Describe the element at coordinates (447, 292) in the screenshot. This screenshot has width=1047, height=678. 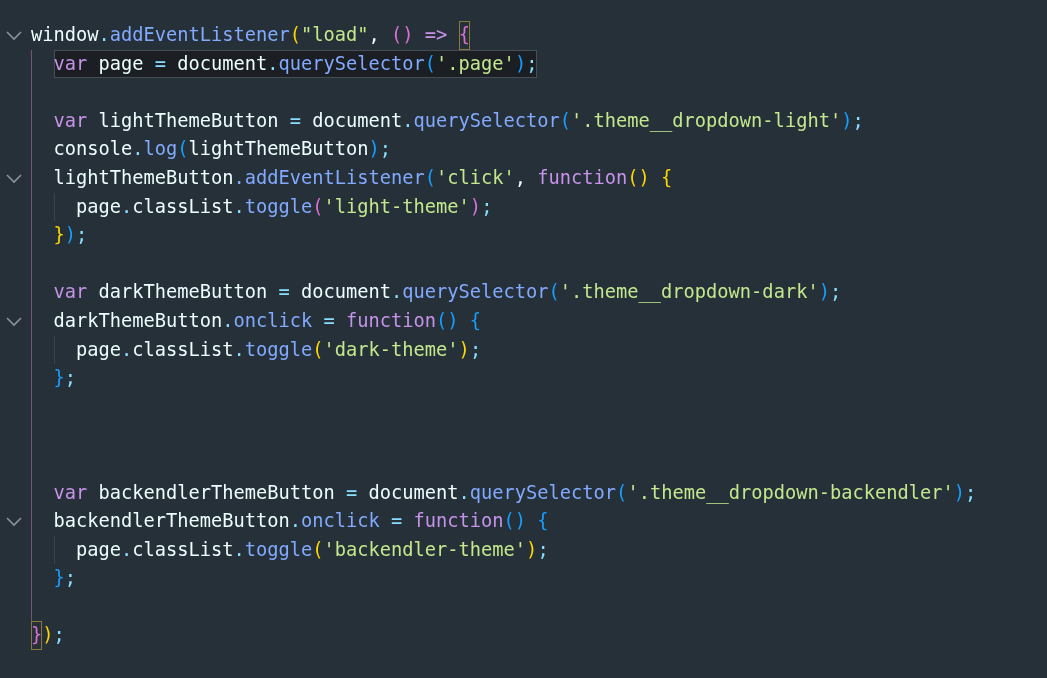
I see `code-line: var darkThemeButton = document.querySelector('.theme__dropdown-dark');` at that location.